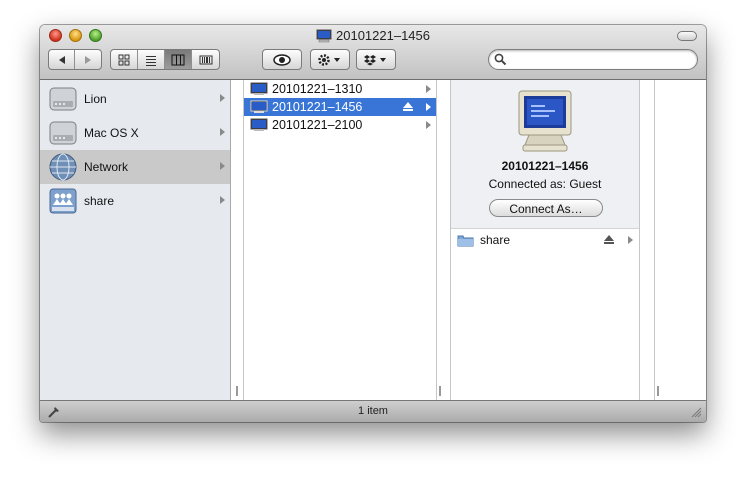 The height and width of the screenshot is (478, 746). I want to click on list-item-computer-selected: 20101221–1456, so click(340, 107).